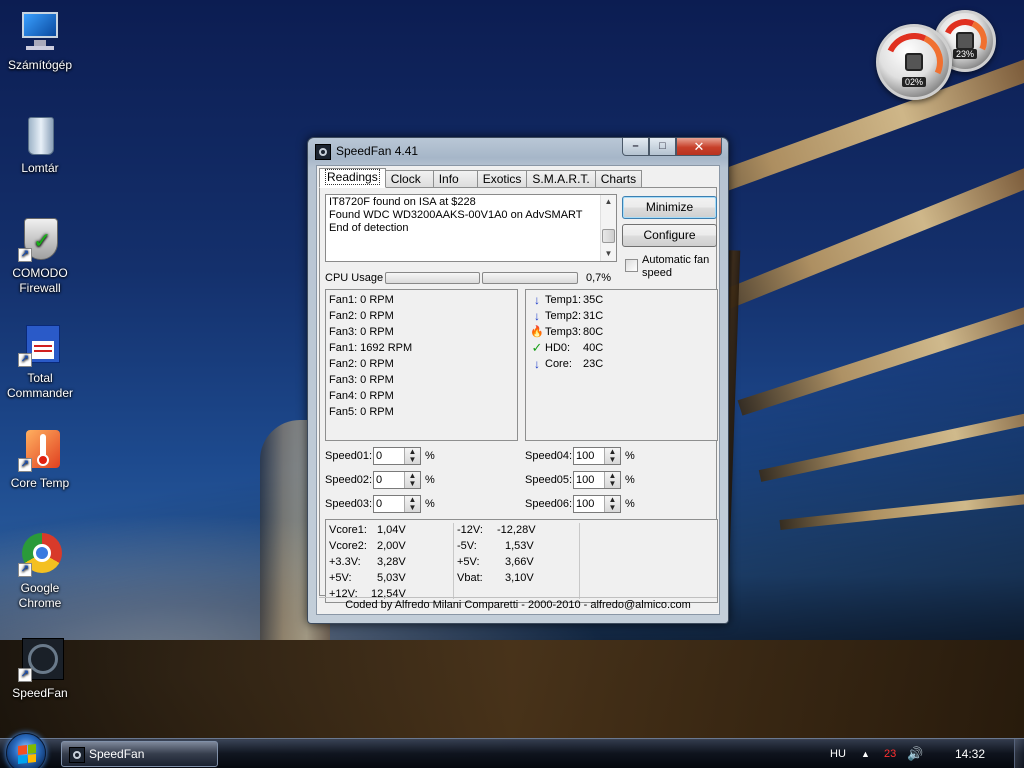  What do you see at coordinates (409, 179) in the screenshot?
I see `tab-clock: Clock` at bounding box center [409, 179].